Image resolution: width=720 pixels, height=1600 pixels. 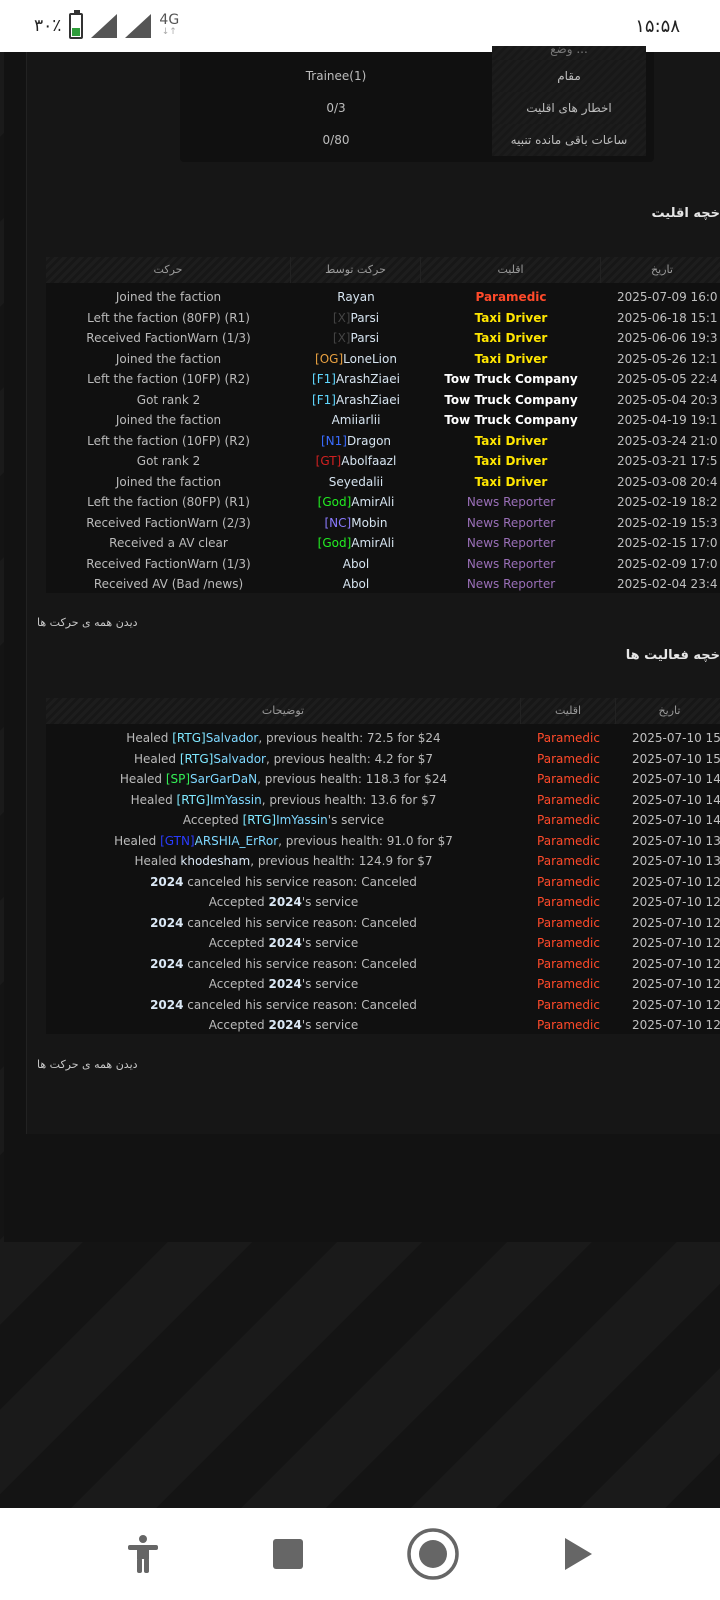 What do you see at coordinates (360, 26) in the screenshot?
I see `status-bar: ۳۰٪ 4G ↓↑ ۱۵:۵۸` at bounding box center [360, 26].